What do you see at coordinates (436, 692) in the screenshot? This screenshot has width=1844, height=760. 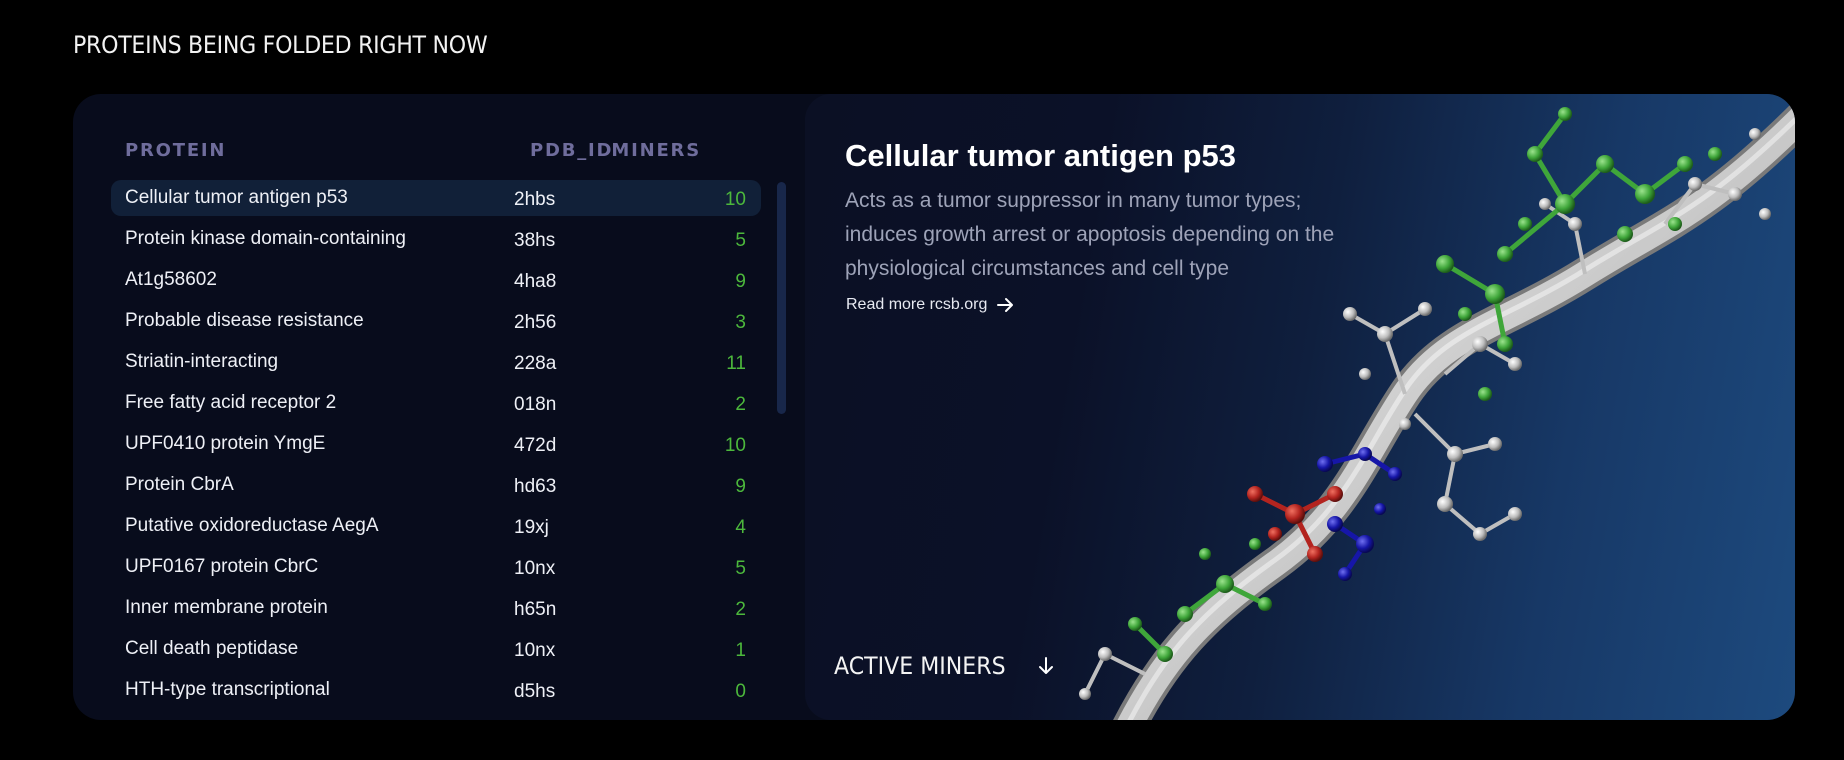 I see `table-row: HTH-type transcriptional d5hs 0` at bounding box center [436, 692].